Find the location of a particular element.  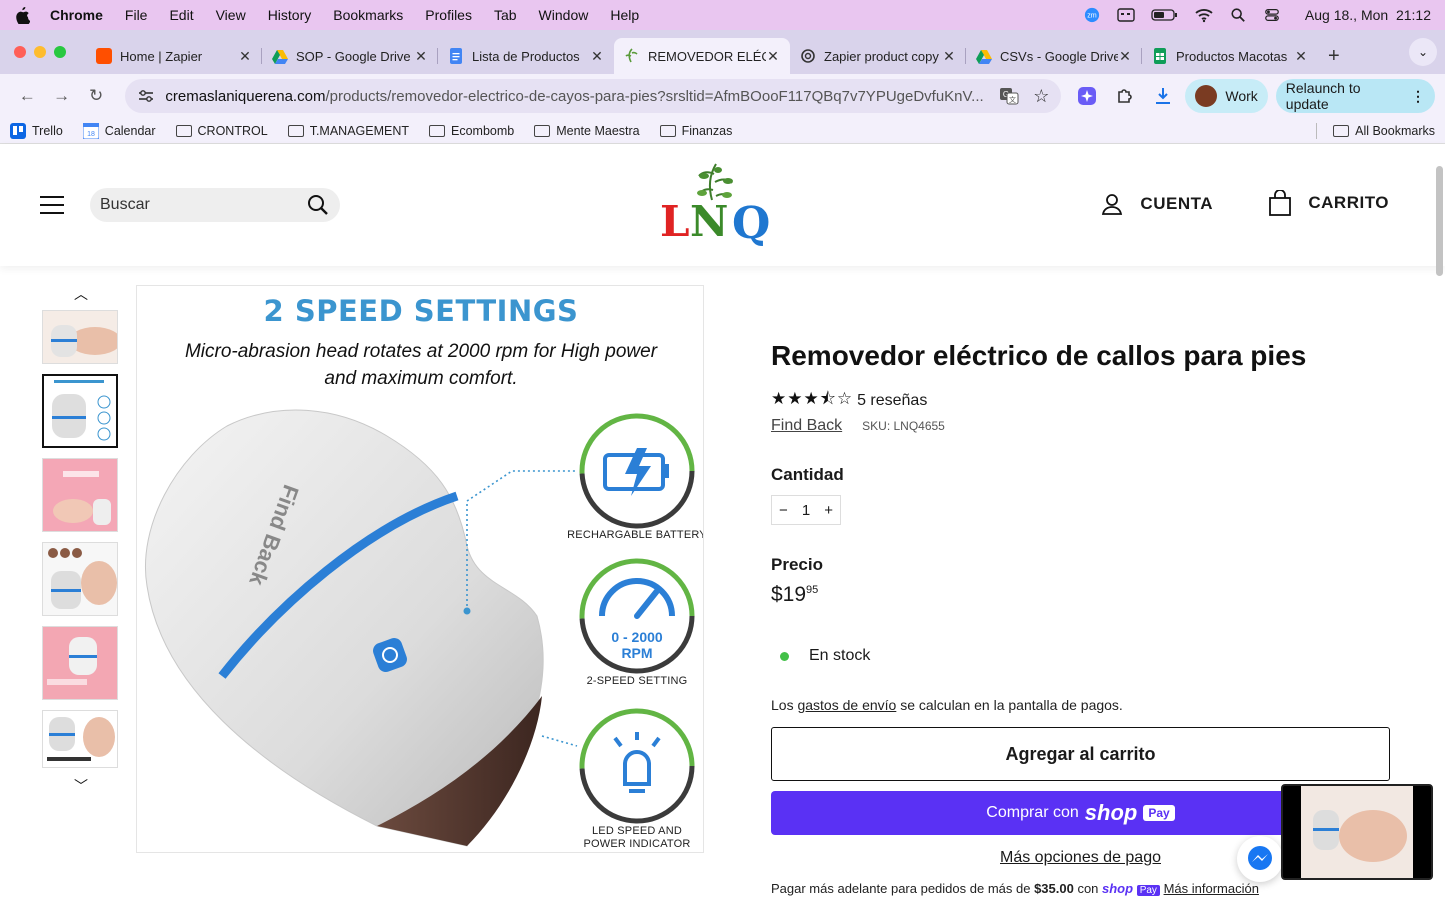

new-tab-button: + is located at coordinates (1334, 56).